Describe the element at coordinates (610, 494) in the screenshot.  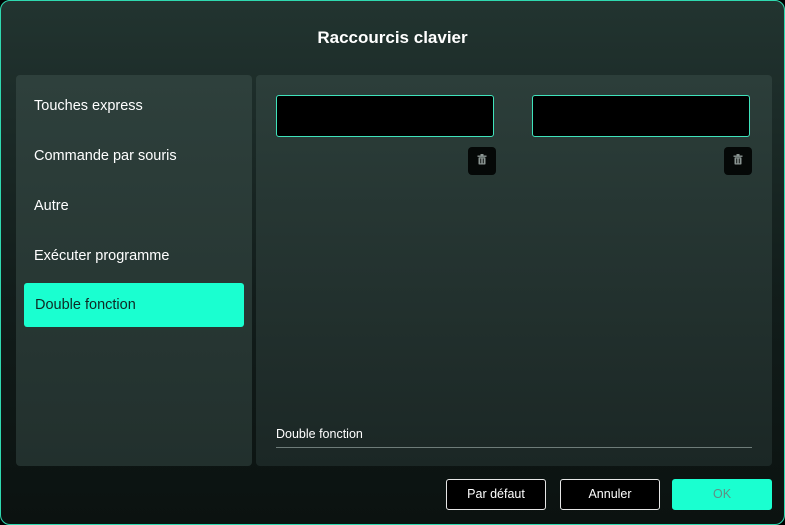
I see `cancel-button: Annuler` at that location.